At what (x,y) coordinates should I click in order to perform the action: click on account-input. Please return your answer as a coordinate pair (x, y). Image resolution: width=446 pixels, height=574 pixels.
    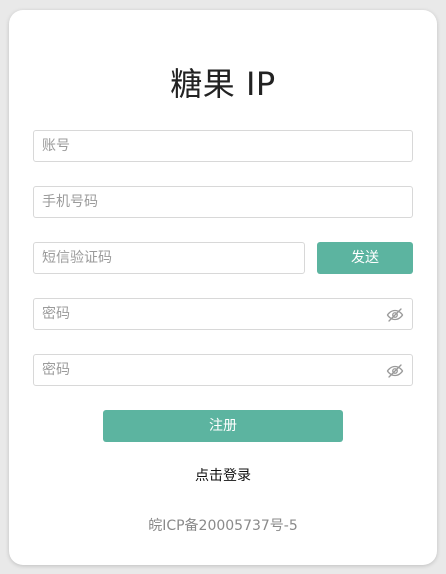
    Looking at the image, I should click on (223, 146).